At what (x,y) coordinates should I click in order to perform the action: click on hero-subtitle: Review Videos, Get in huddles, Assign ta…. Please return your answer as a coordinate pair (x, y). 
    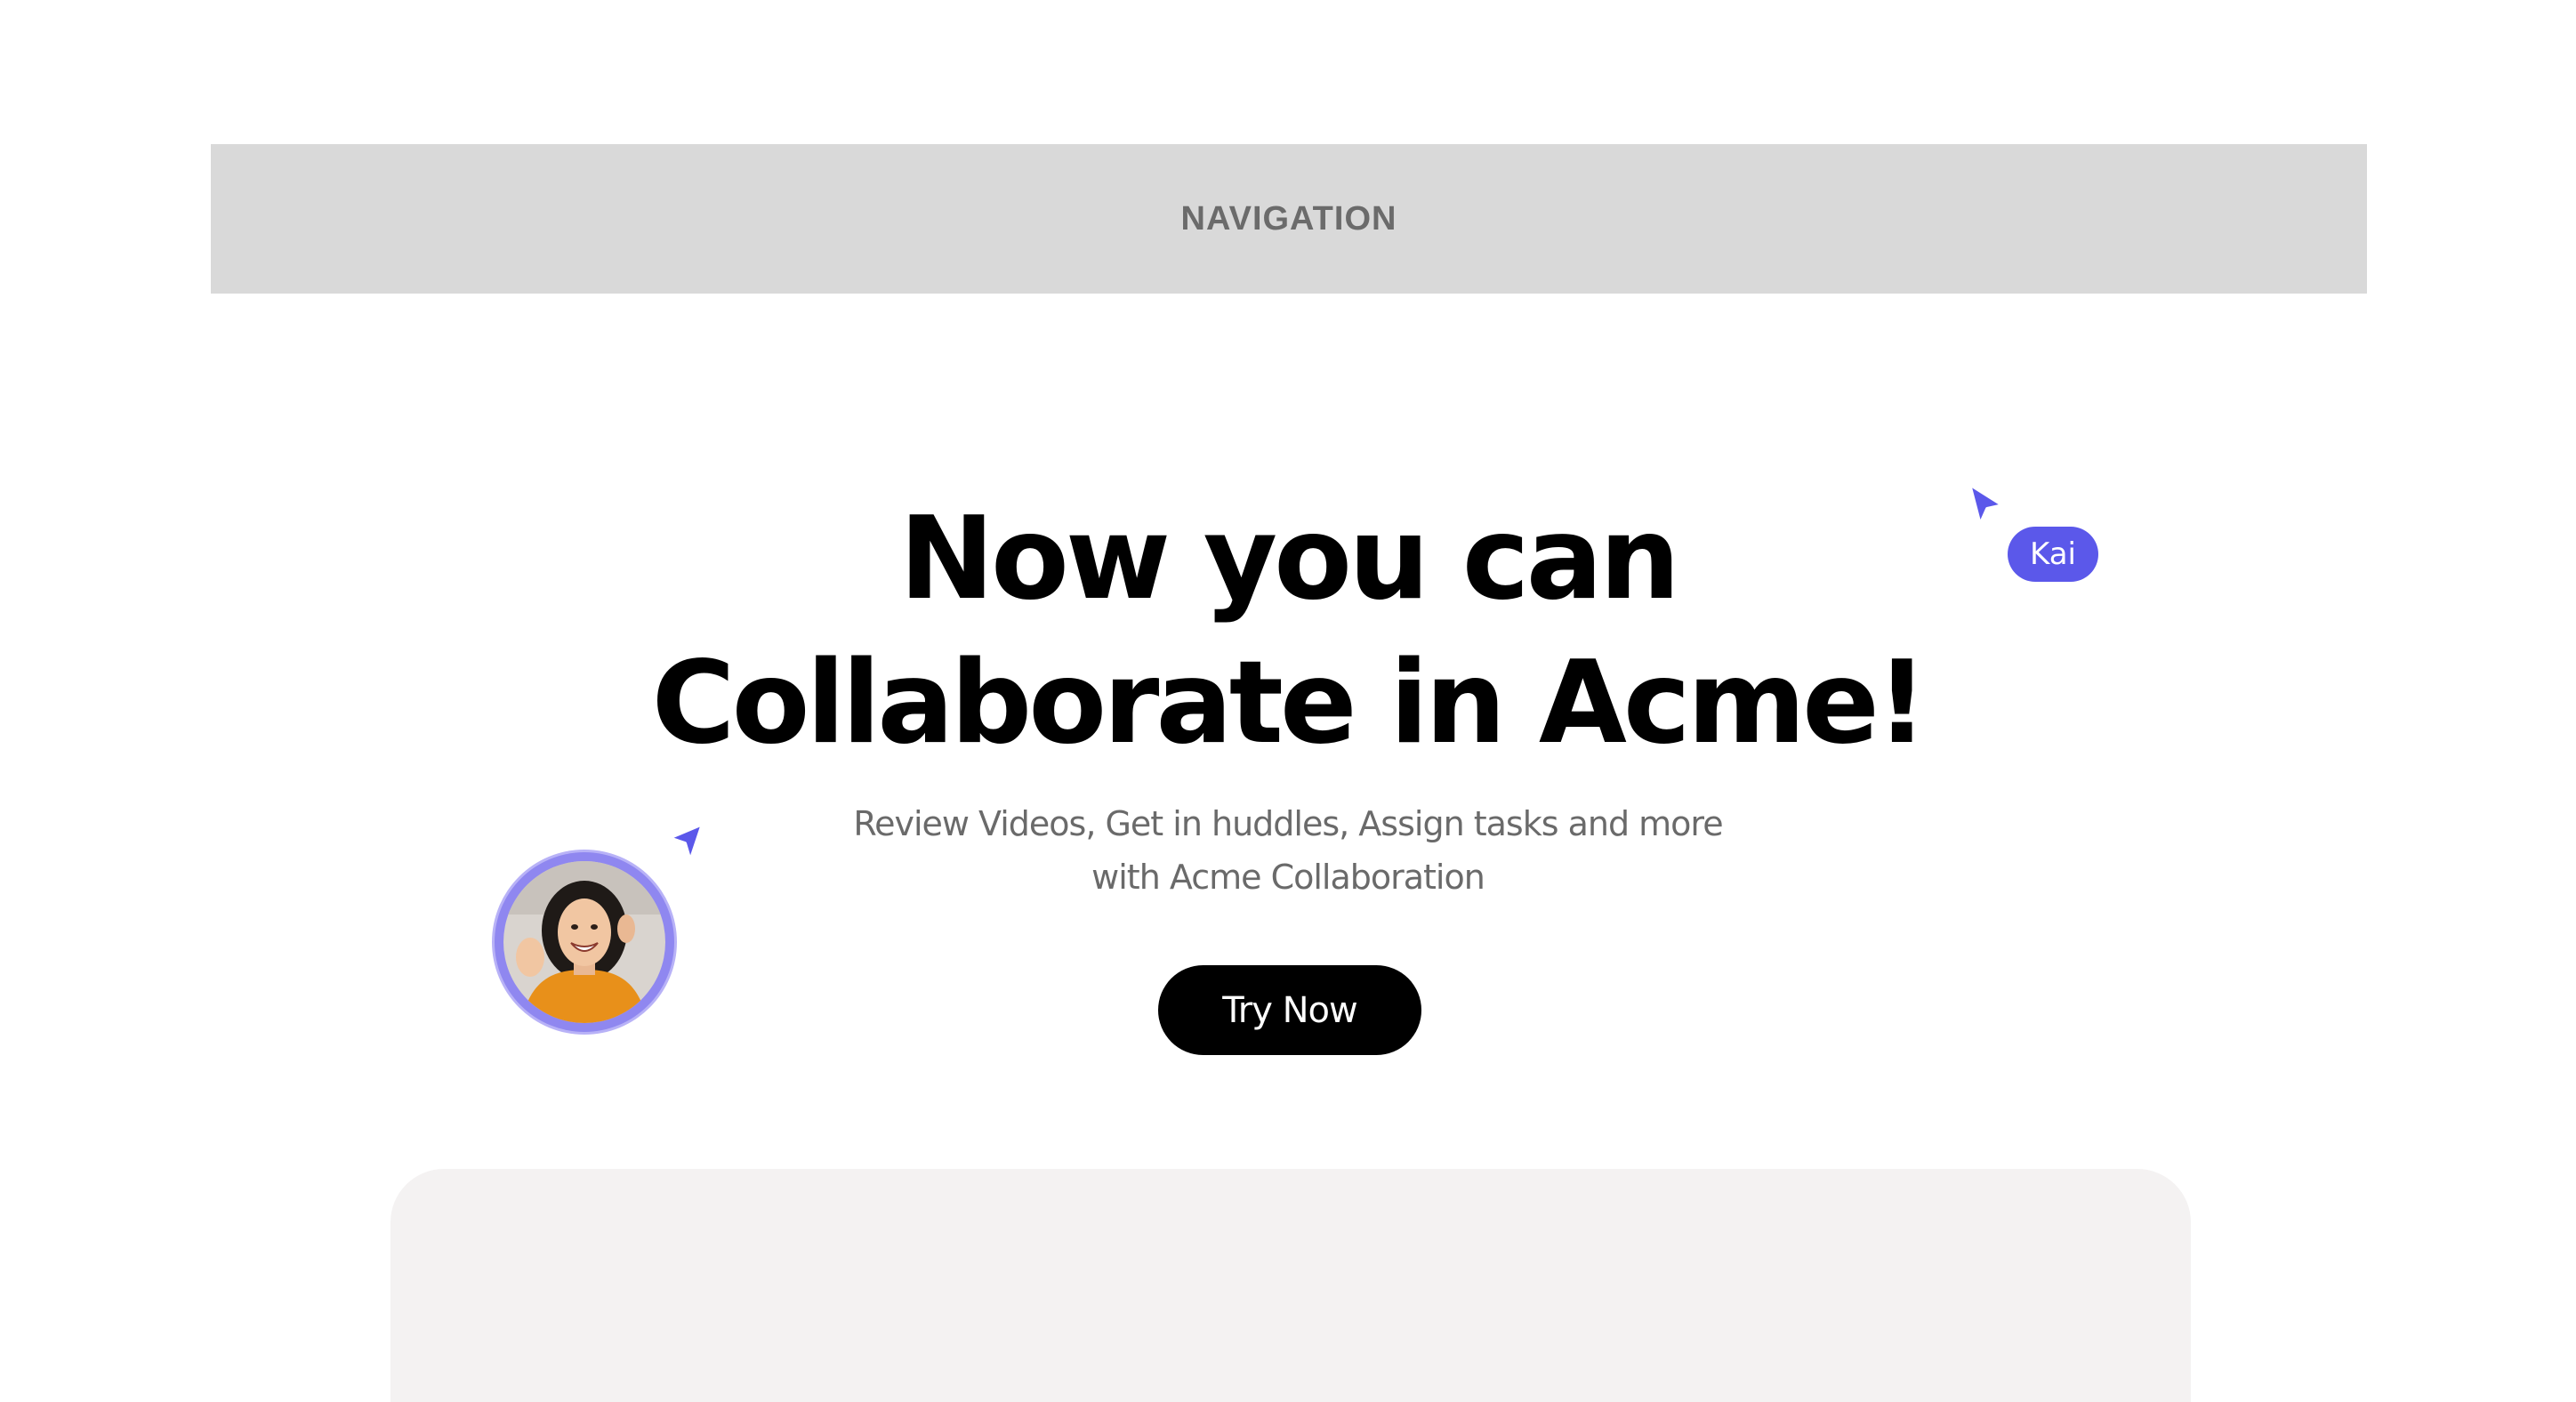
    Looking at the image, I should click on (1288, 850).